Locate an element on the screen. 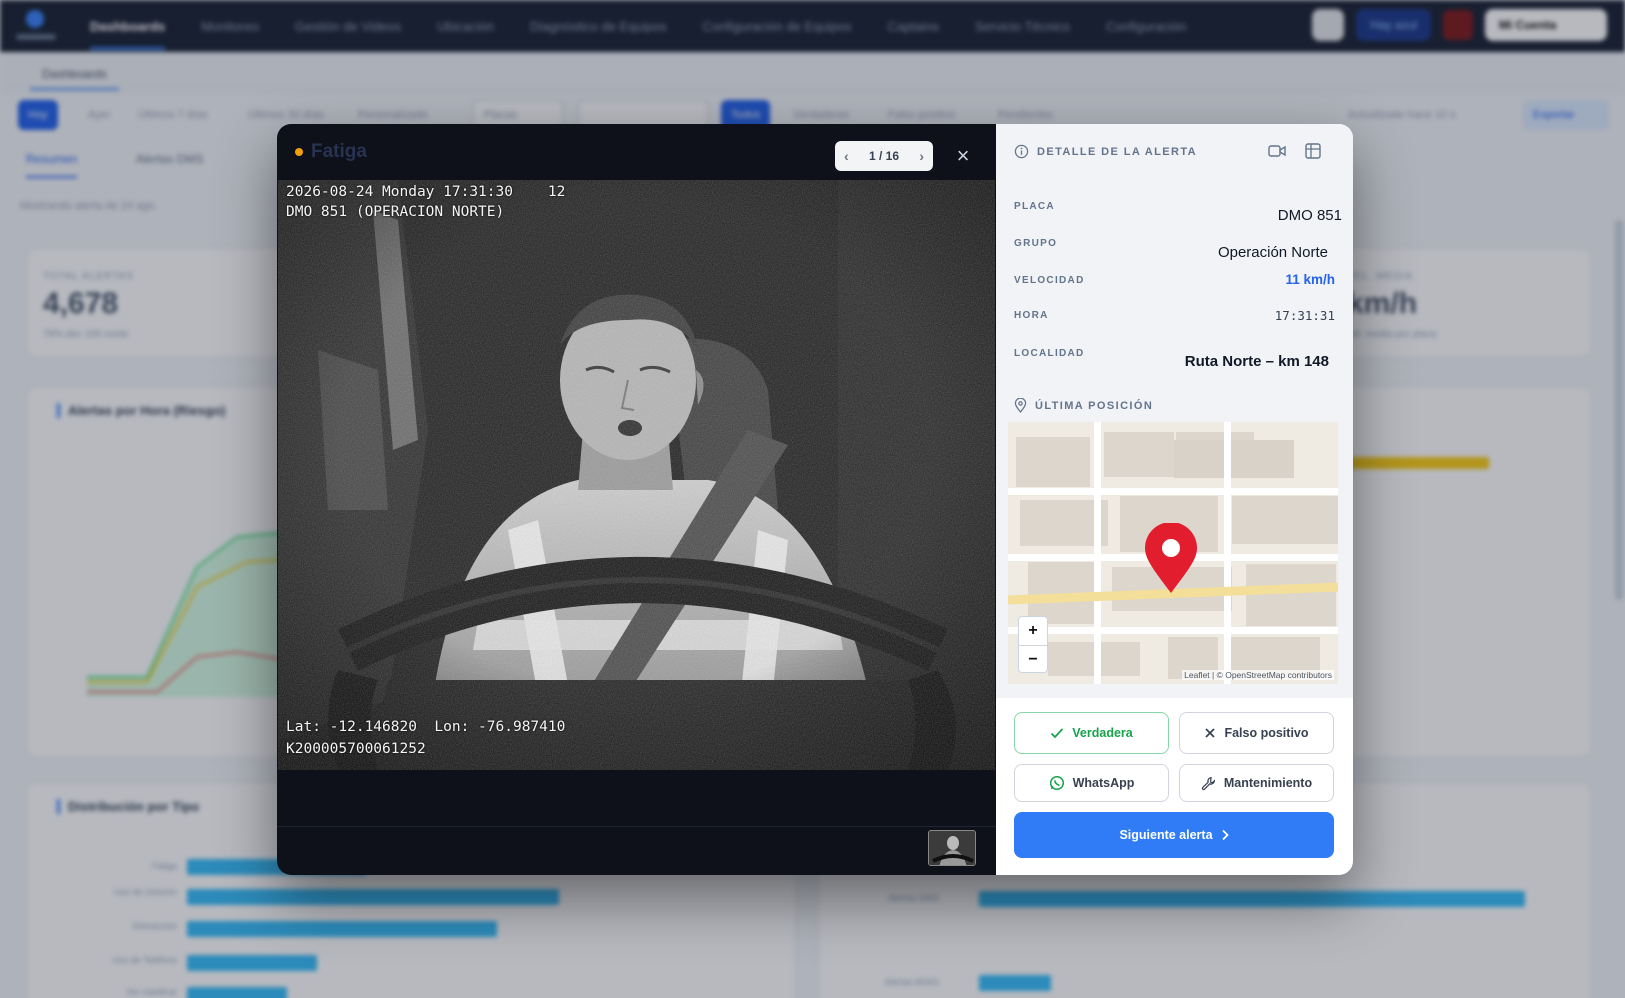 This screenshot has height=998, width=1625. alert-type-label: Fatiga is located at coordinates (339, 151).